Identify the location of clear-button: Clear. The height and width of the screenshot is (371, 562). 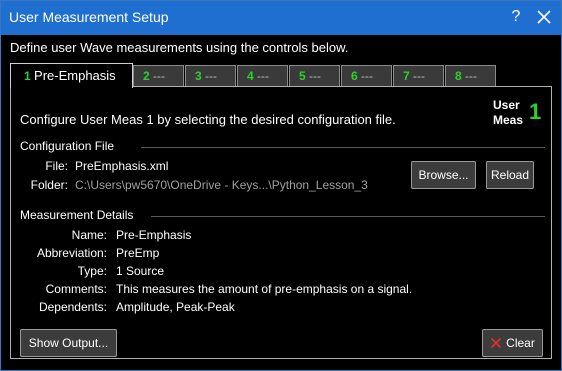
(512, 343).